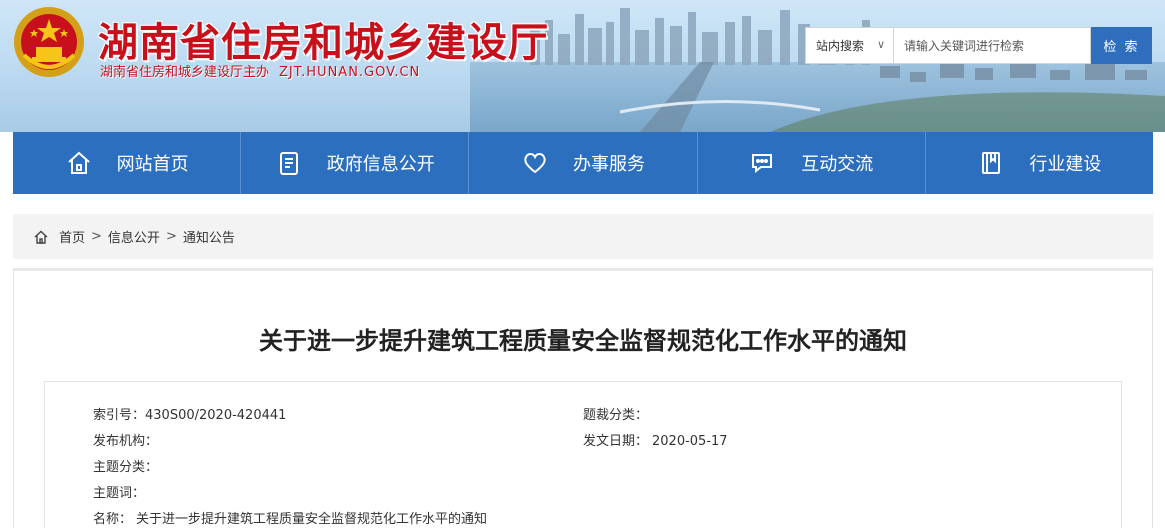 The width and height of the screenshot is (1165, 528). What do you see at coordinates (992, 45) in the screenshot?
I see `search-input` at bounding box center [992, 45].